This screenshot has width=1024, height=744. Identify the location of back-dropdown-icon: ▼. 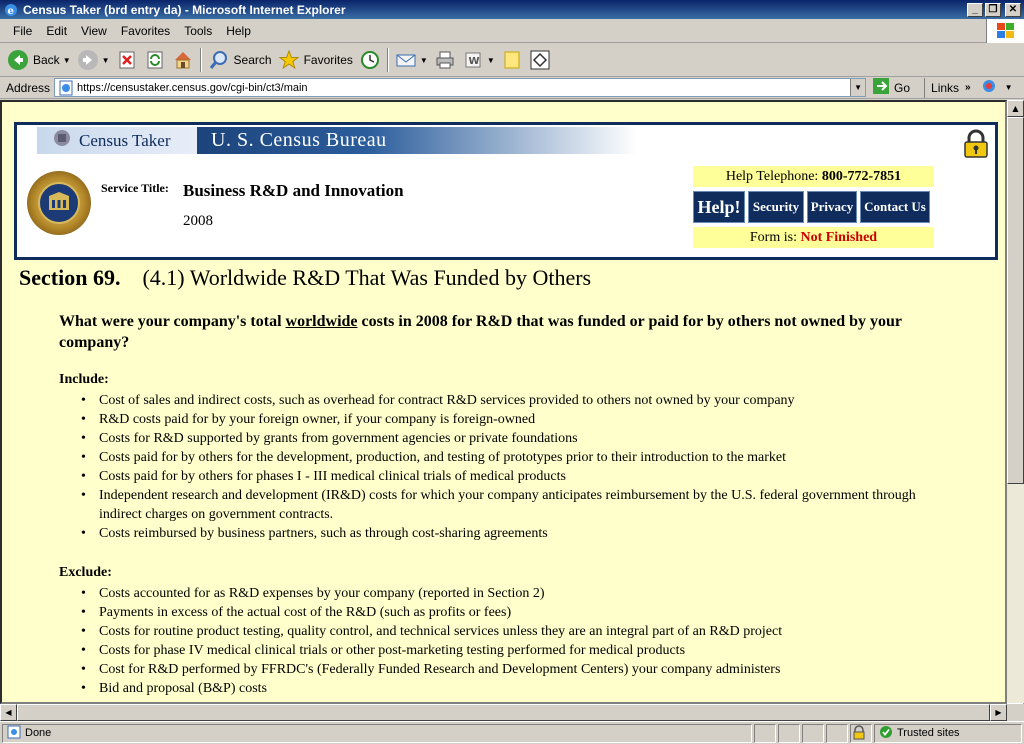
(67, 60).